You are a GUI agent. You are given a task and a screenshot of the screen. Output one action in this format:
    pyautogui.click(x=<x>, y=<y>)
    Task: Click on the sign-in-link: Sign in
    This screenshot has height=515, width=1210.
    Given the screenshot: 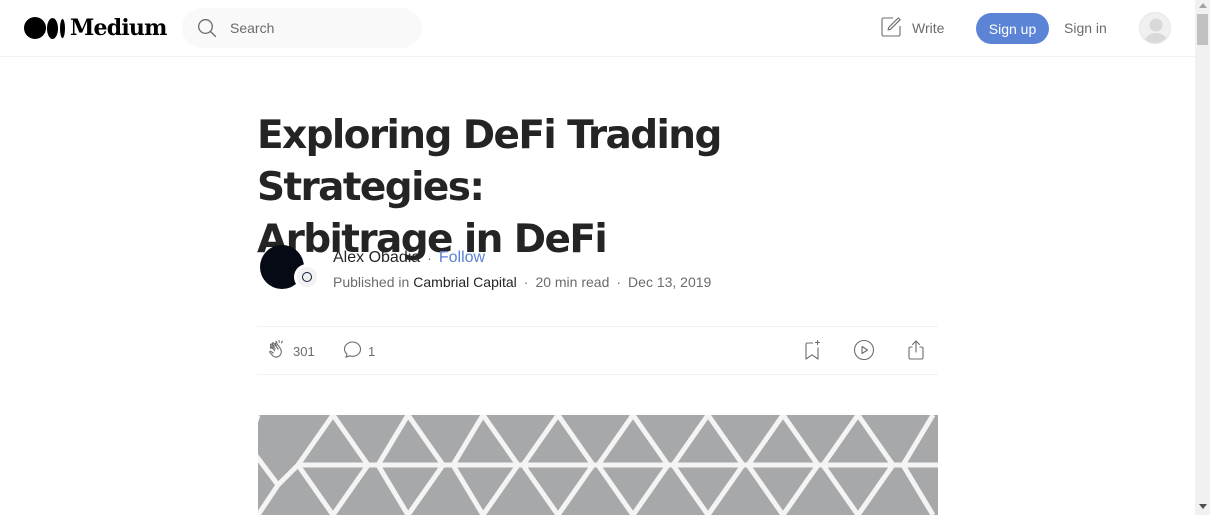 What is the action you would take?
    pyautogui.click(x=1085, y=28)
    